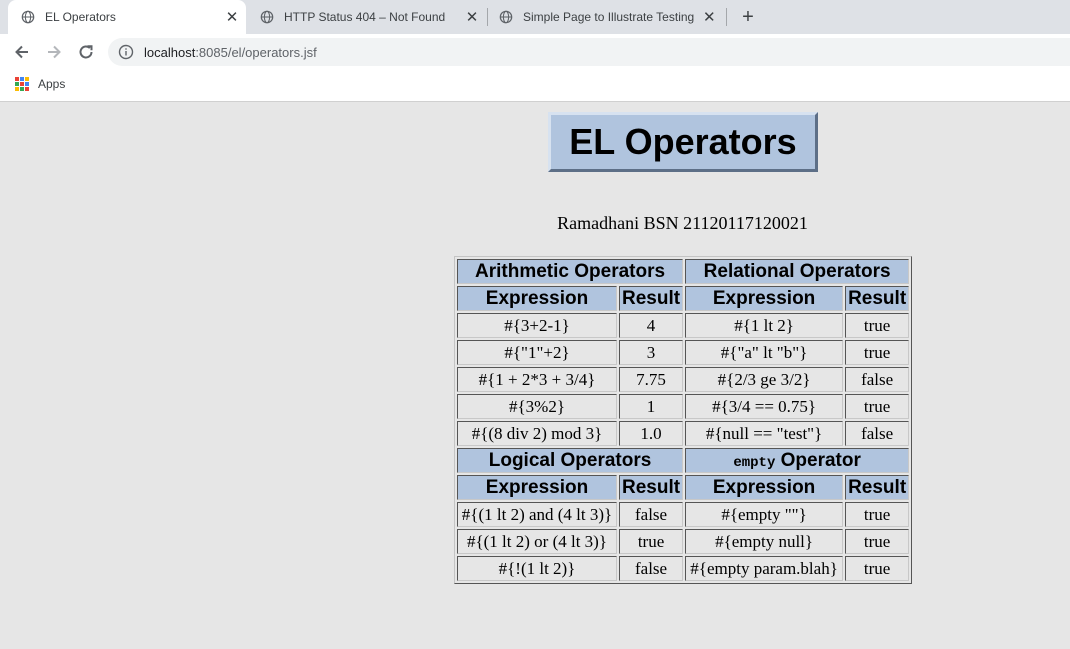 This screenshot has height=649, width=1070. Describe the element at coordinates (764, 514) in the screenshot. I see `empty-expr: #{empty ""}` at that location.